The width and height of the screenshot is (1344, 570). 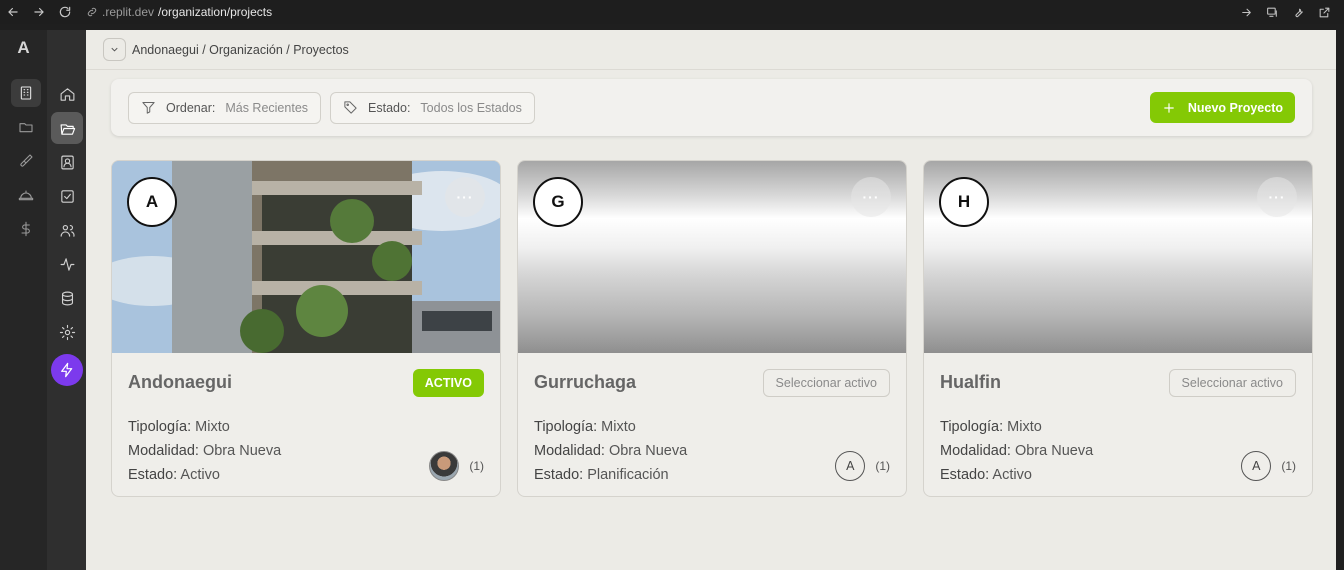 I want to click on settings-gear-icon, so click(x=67, y=332).